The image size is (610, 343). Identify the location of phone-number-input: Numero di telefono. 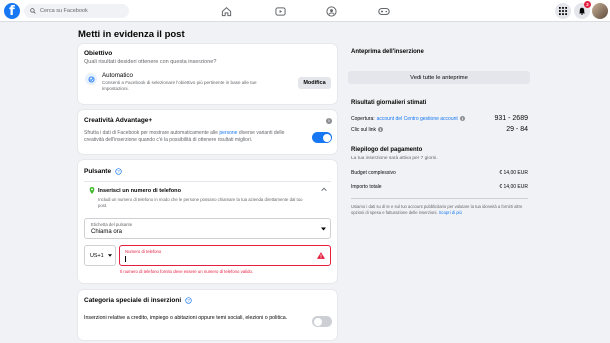
(225, 255).